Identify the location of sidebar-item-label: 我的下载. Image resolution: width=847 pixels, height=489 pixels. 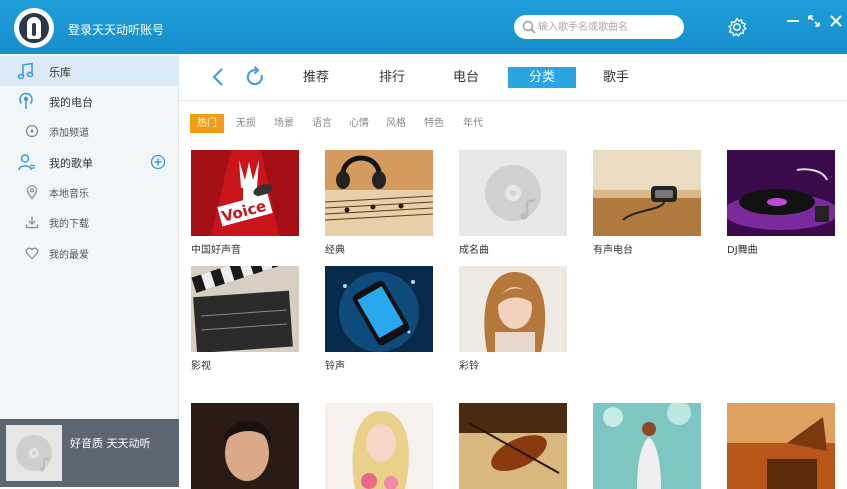
(69, 224).